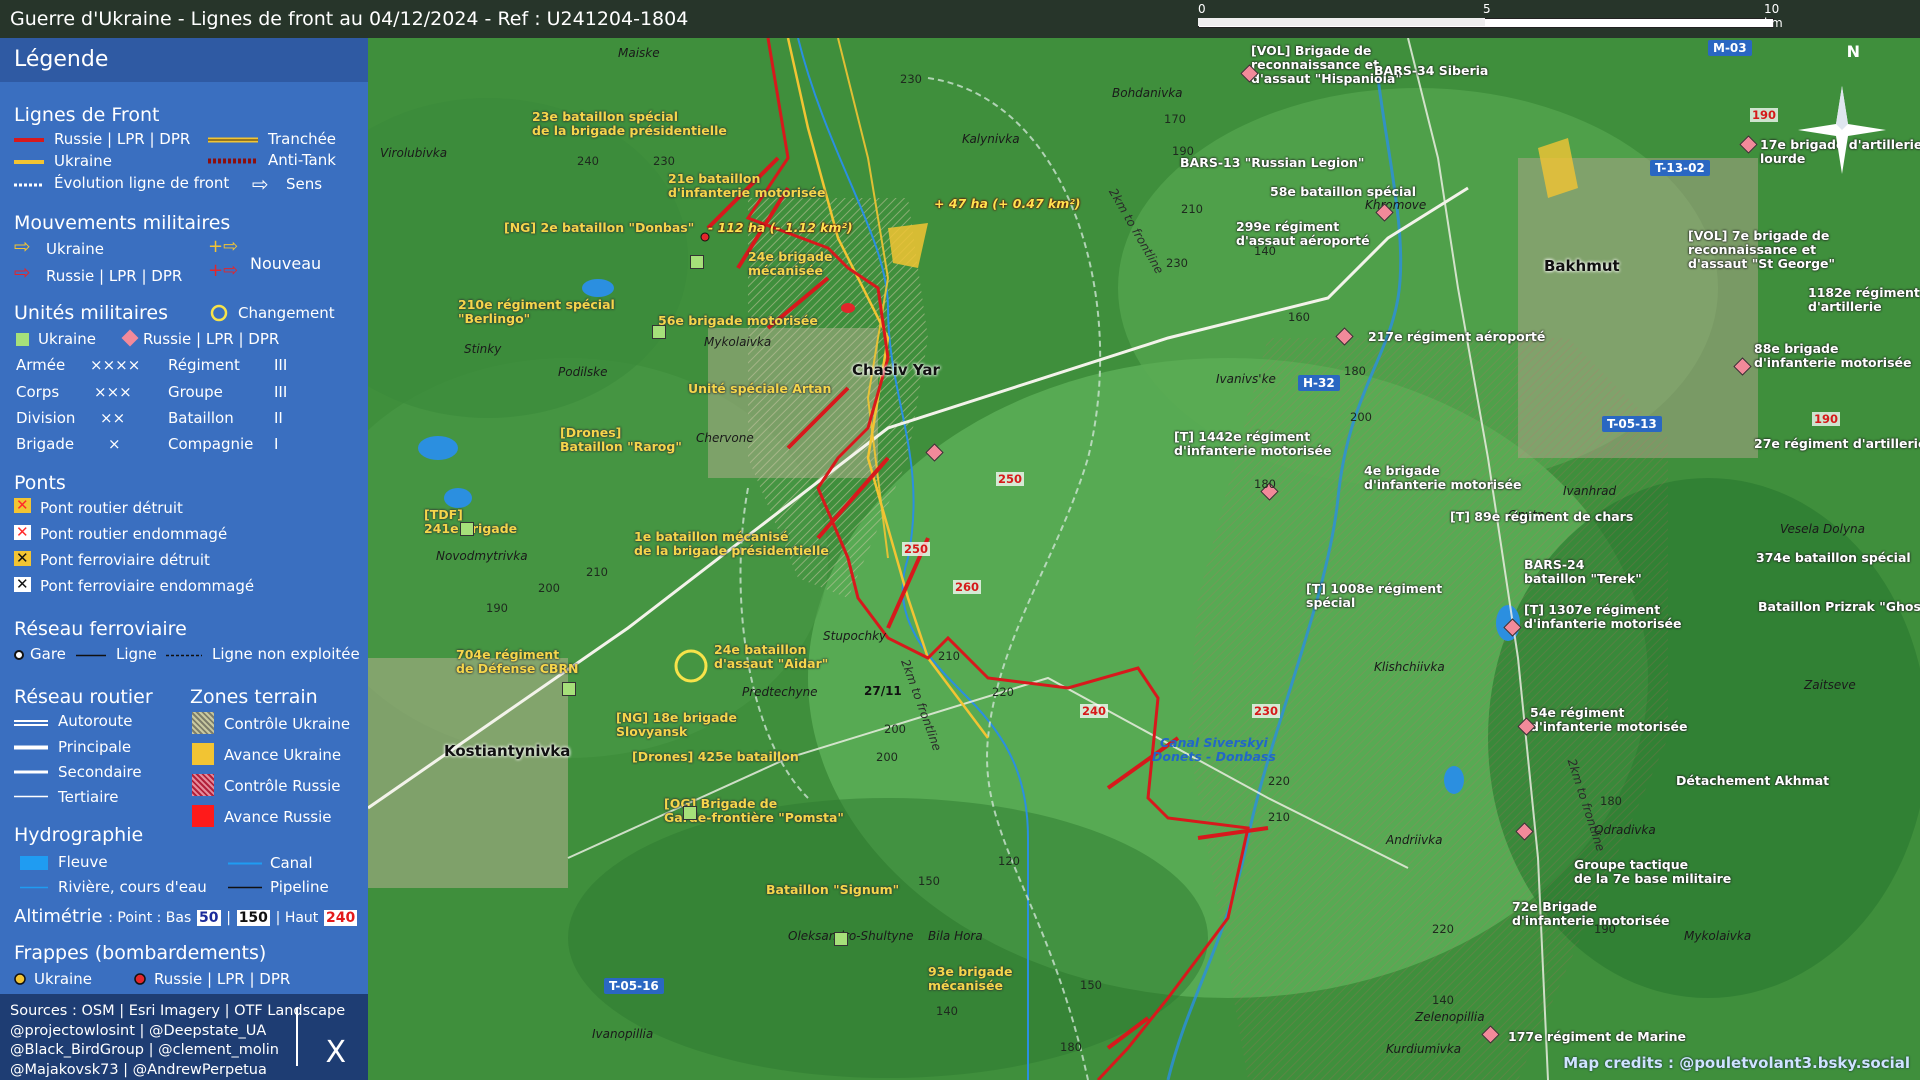 The width and height of the screenshot is (1920, 1080). What do you see at coordinates (253, 918) in the screenshot?
I see `altimetry-mid: 150` at bounding box center [253, 918].